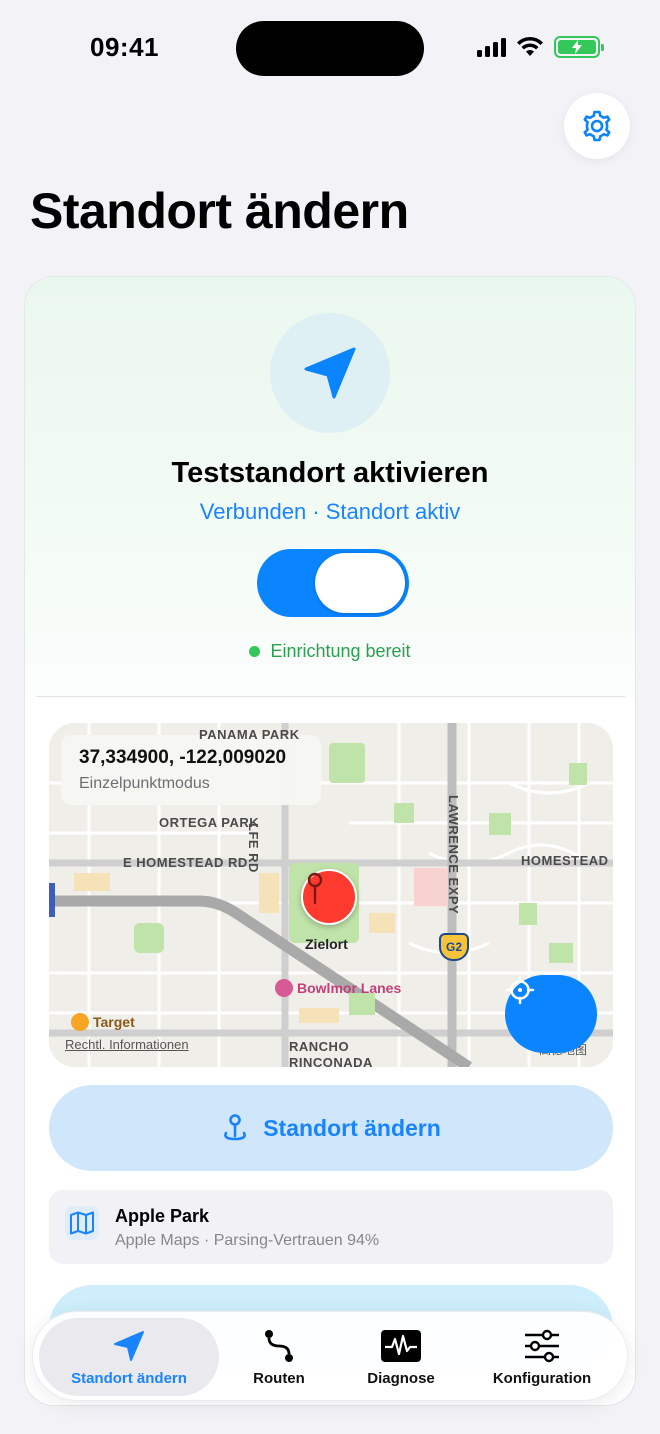 This screenshot has width=660, height=1434. Describe the element at coordinates (349, 988) in the screenshot. I see `poi-bowlmor-label: Bowlmor Lanes` at that location.